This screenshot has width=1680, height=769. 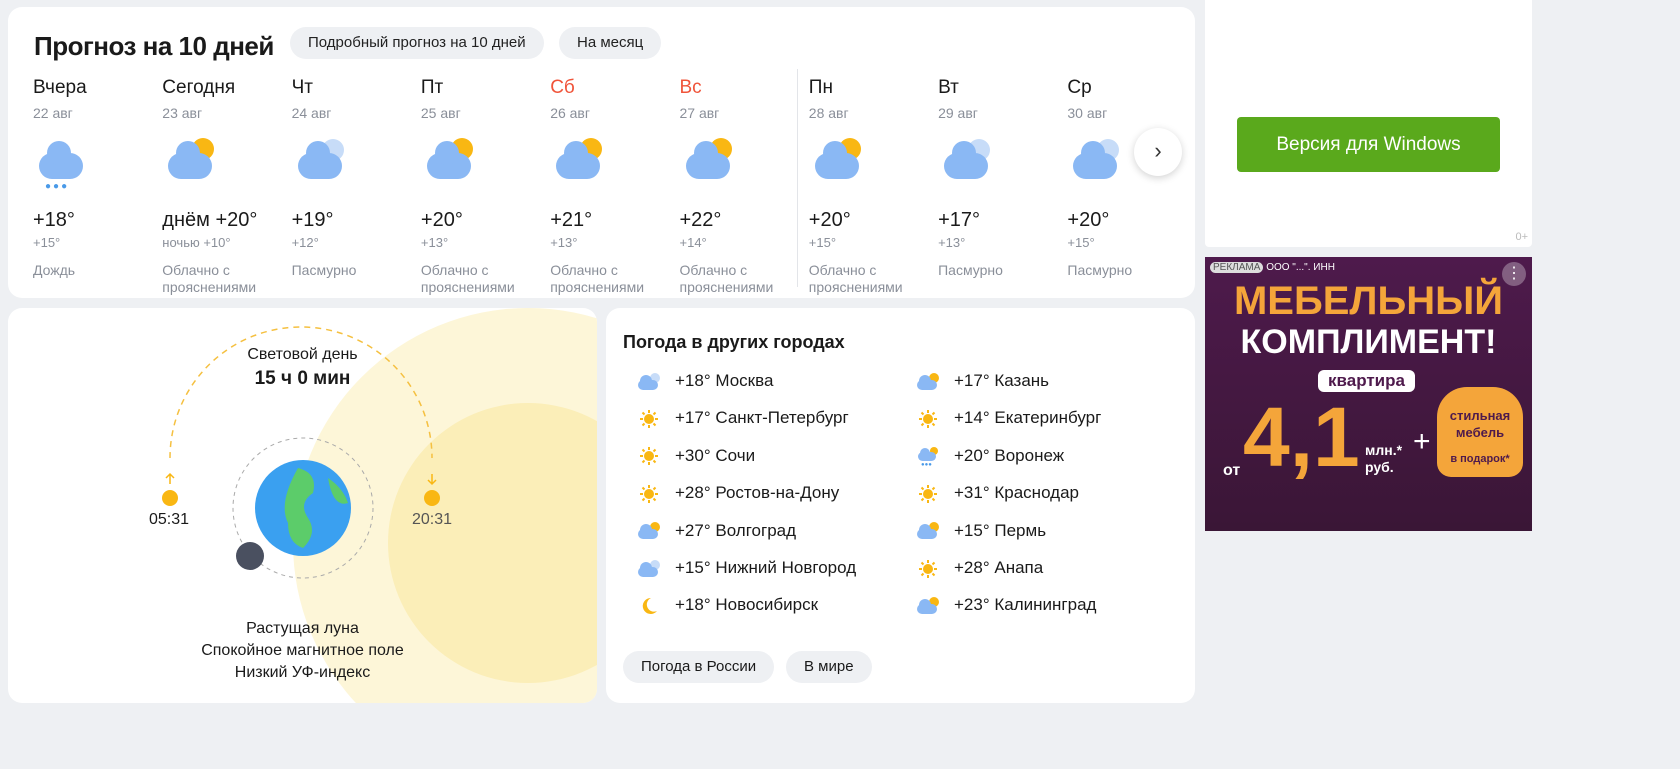 What do you see at coordinates (1480, 432) in the screenshot?
I see `ad-gift-badge: стильная мебель в подарок*` at bounding box center [1480, 432].